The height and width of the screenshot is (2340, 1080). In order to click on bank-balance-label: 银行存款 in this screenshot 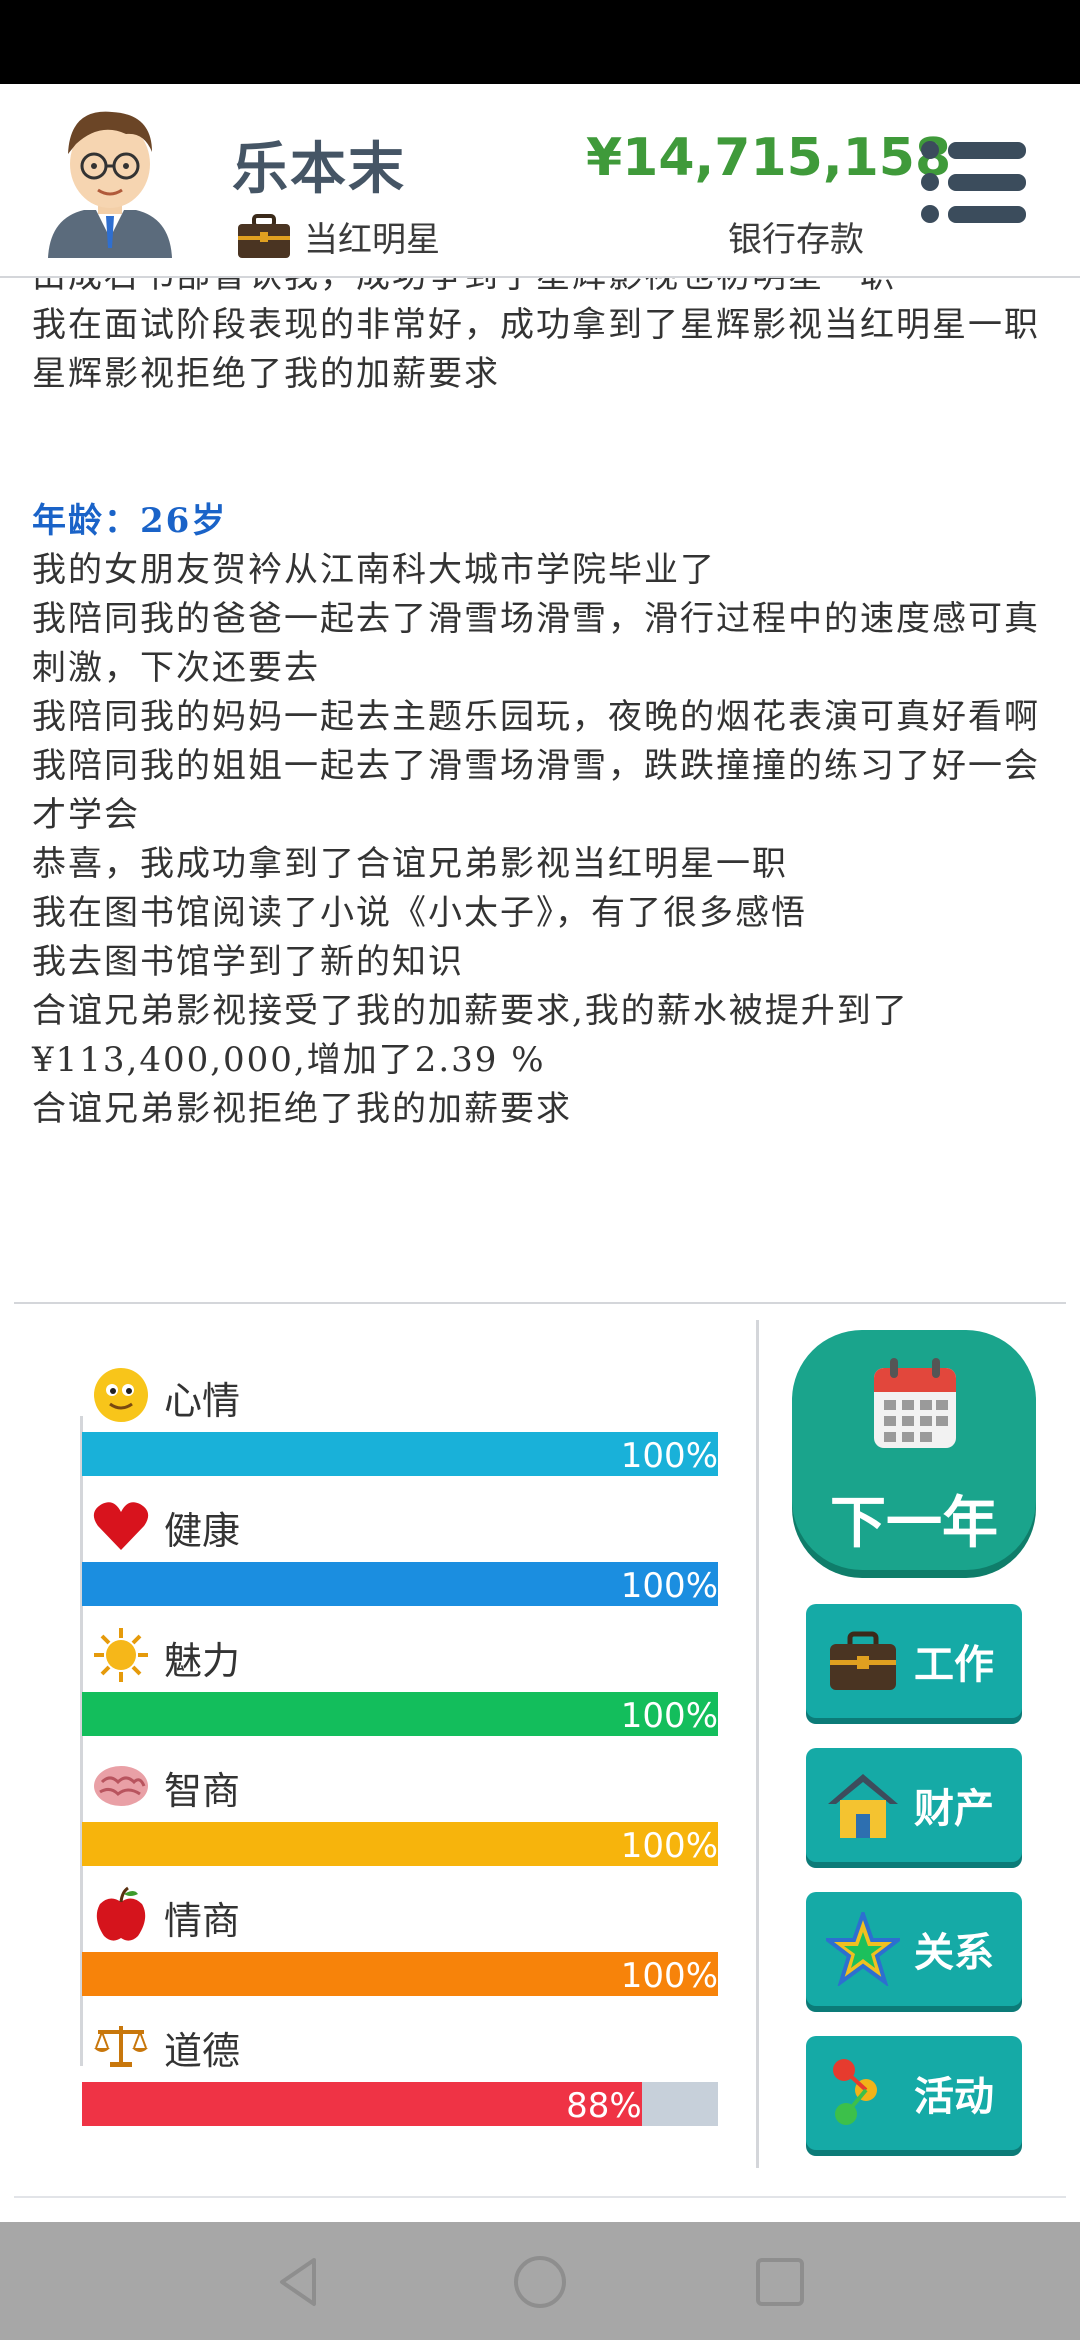, I will do `click(796, 240)`.